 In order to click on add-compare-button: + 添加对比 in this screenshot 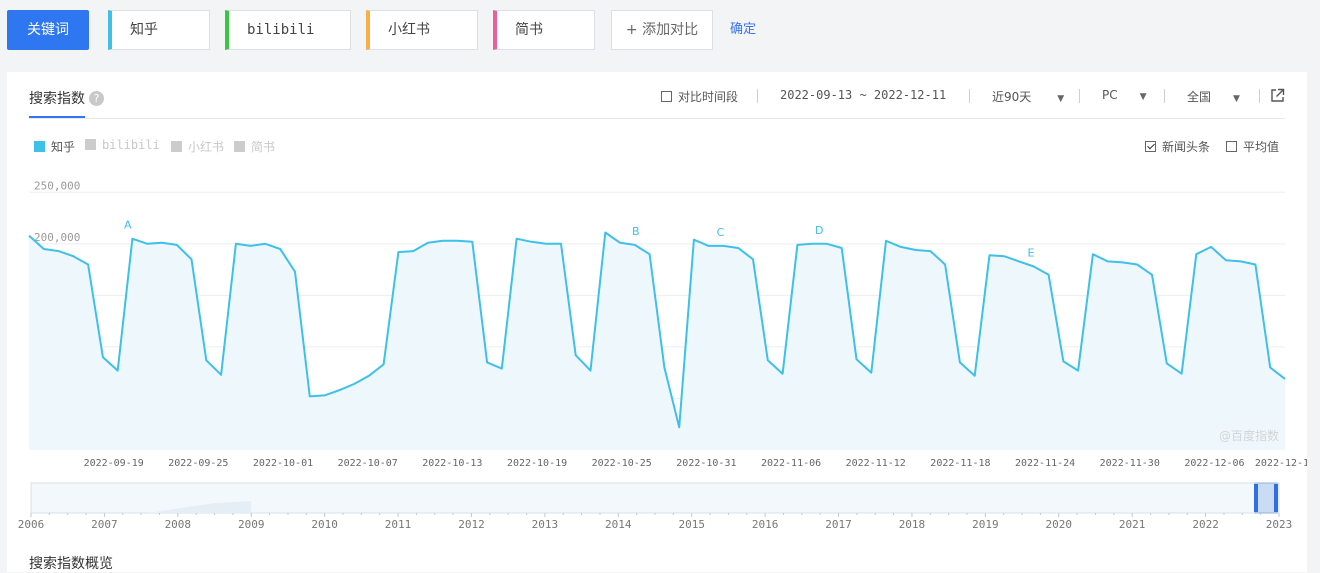, I will do `click(662, 30)`.